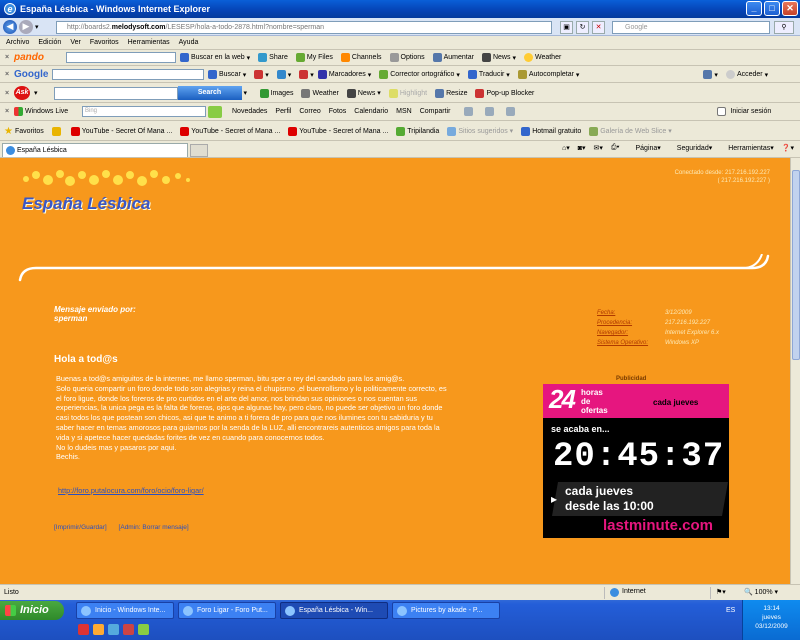 This screenshot has width=800, height=640. Describe the element at coordinates (338, 111) in the screenshot. I see `live-fotos: Fotos` at that location.